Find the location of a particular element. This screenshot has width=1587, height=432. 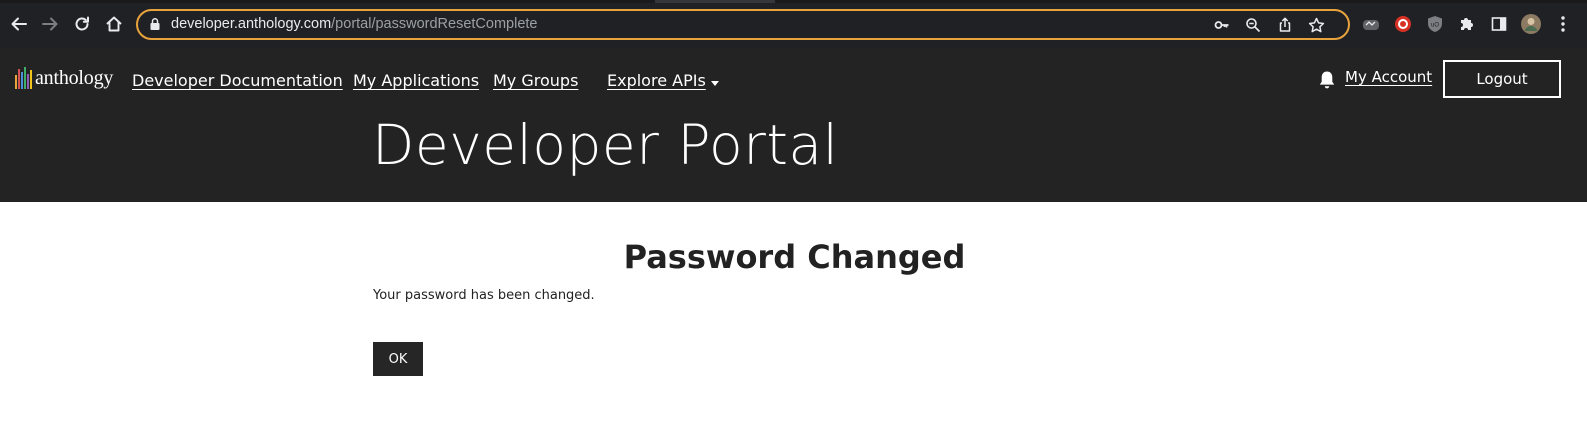

extensions-puzzle-icon is located at coordinates (1467, 24).